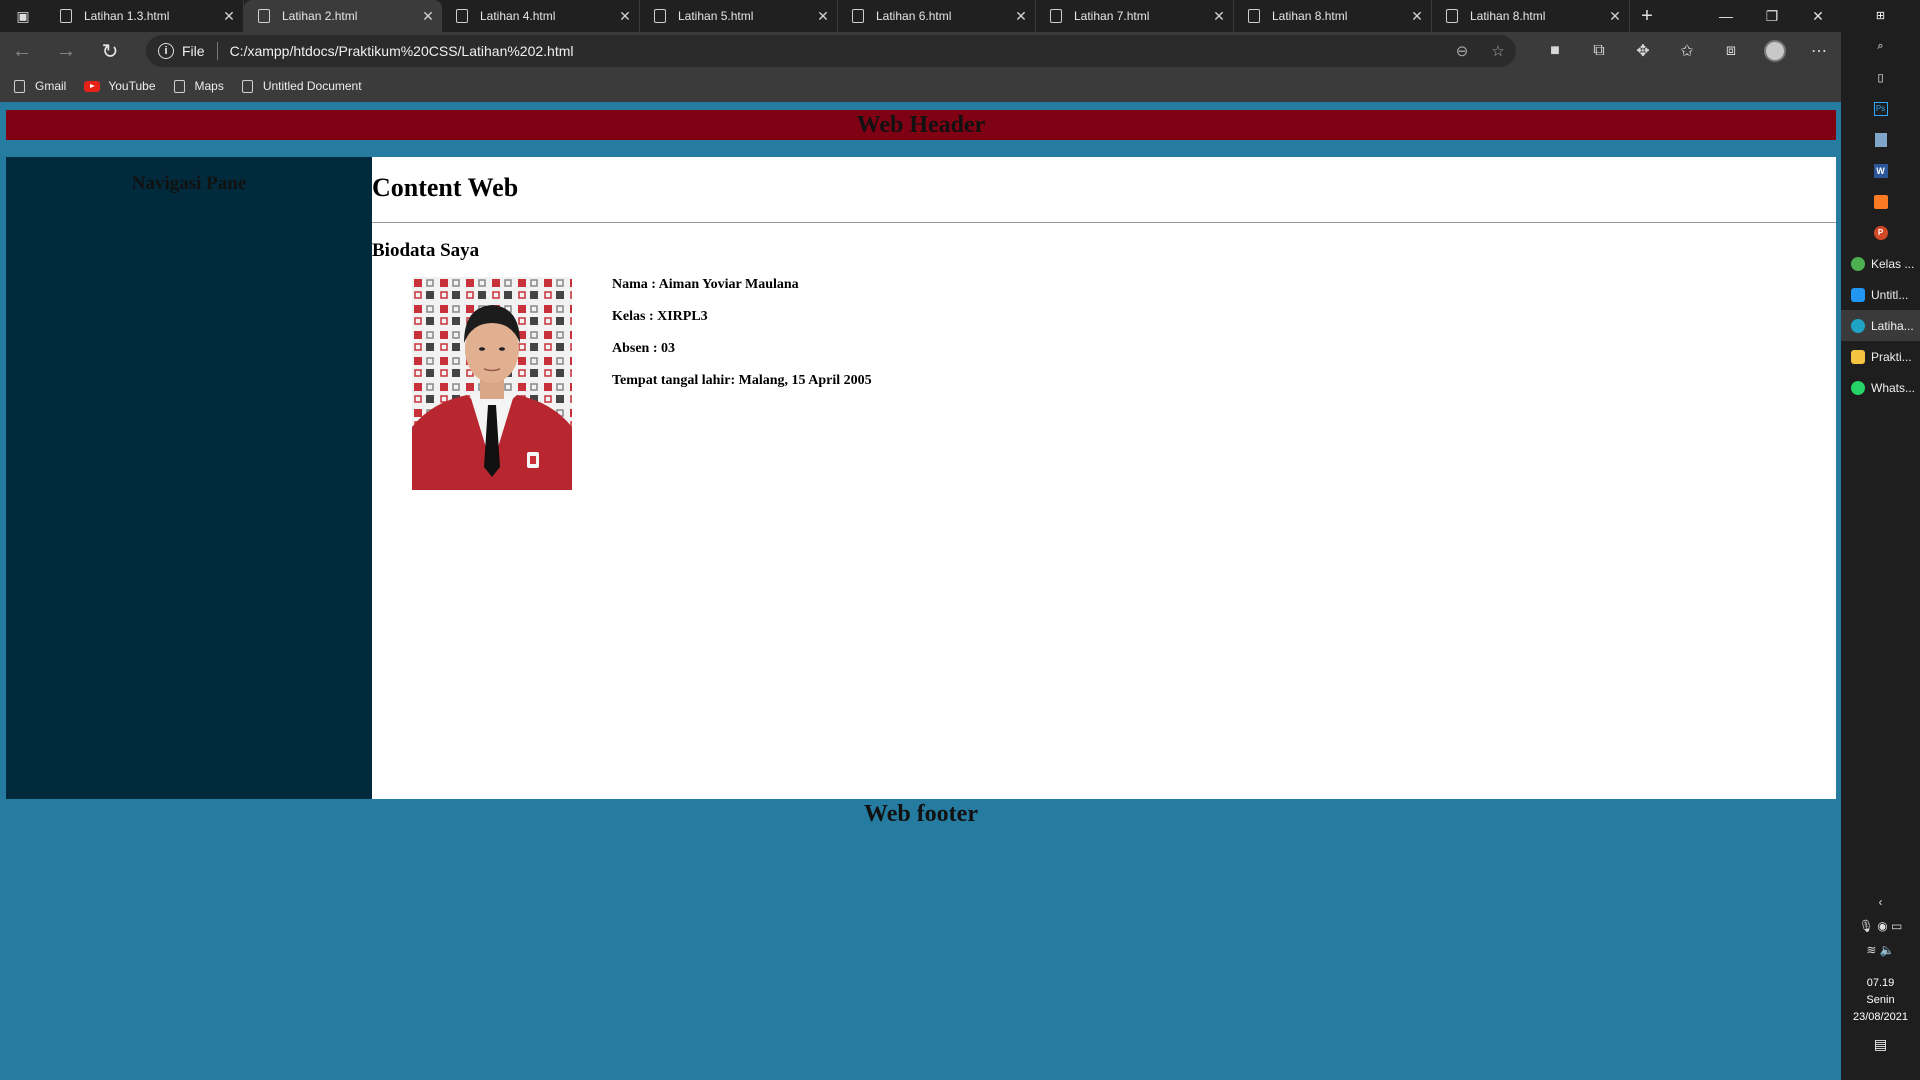 The image size is (1920, 1080). What do you see at coordinates (1726, 16) in the screenshot?
I see `minimize-icon: —` at bounding box center [1726, 16].